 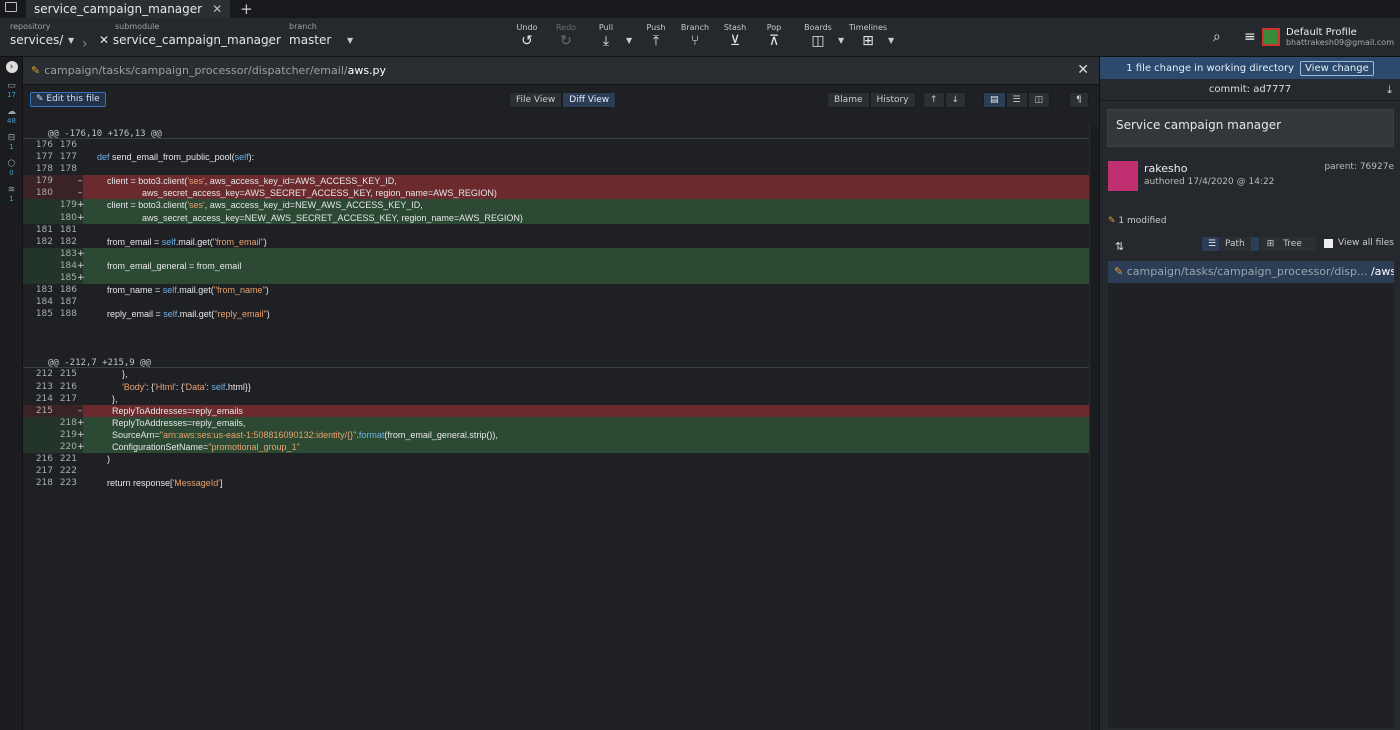 I want to click on old-line-number: 216, so click(x=44, y=459).